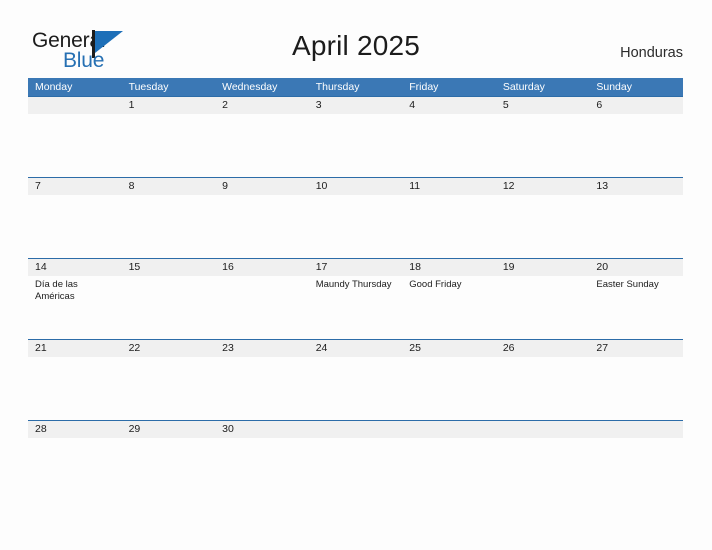  What do you see at coordinates (228, 429) in the screenshot?
I see `day-number: 30` at bounding box center [228, 429].